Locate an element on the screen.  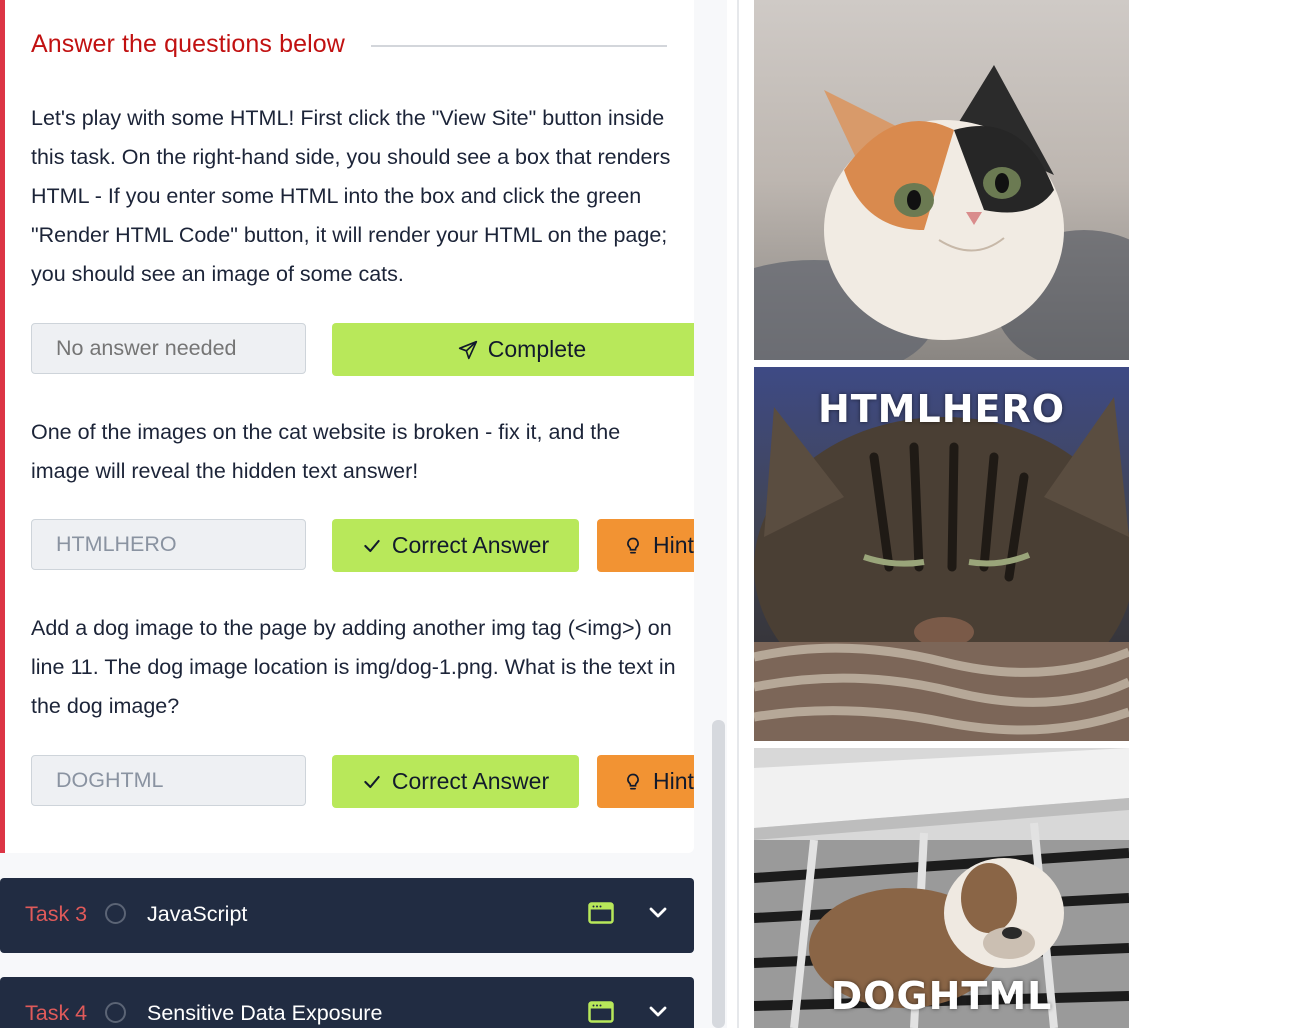
scrollbar-thumb is located at coordinates (718, 874).